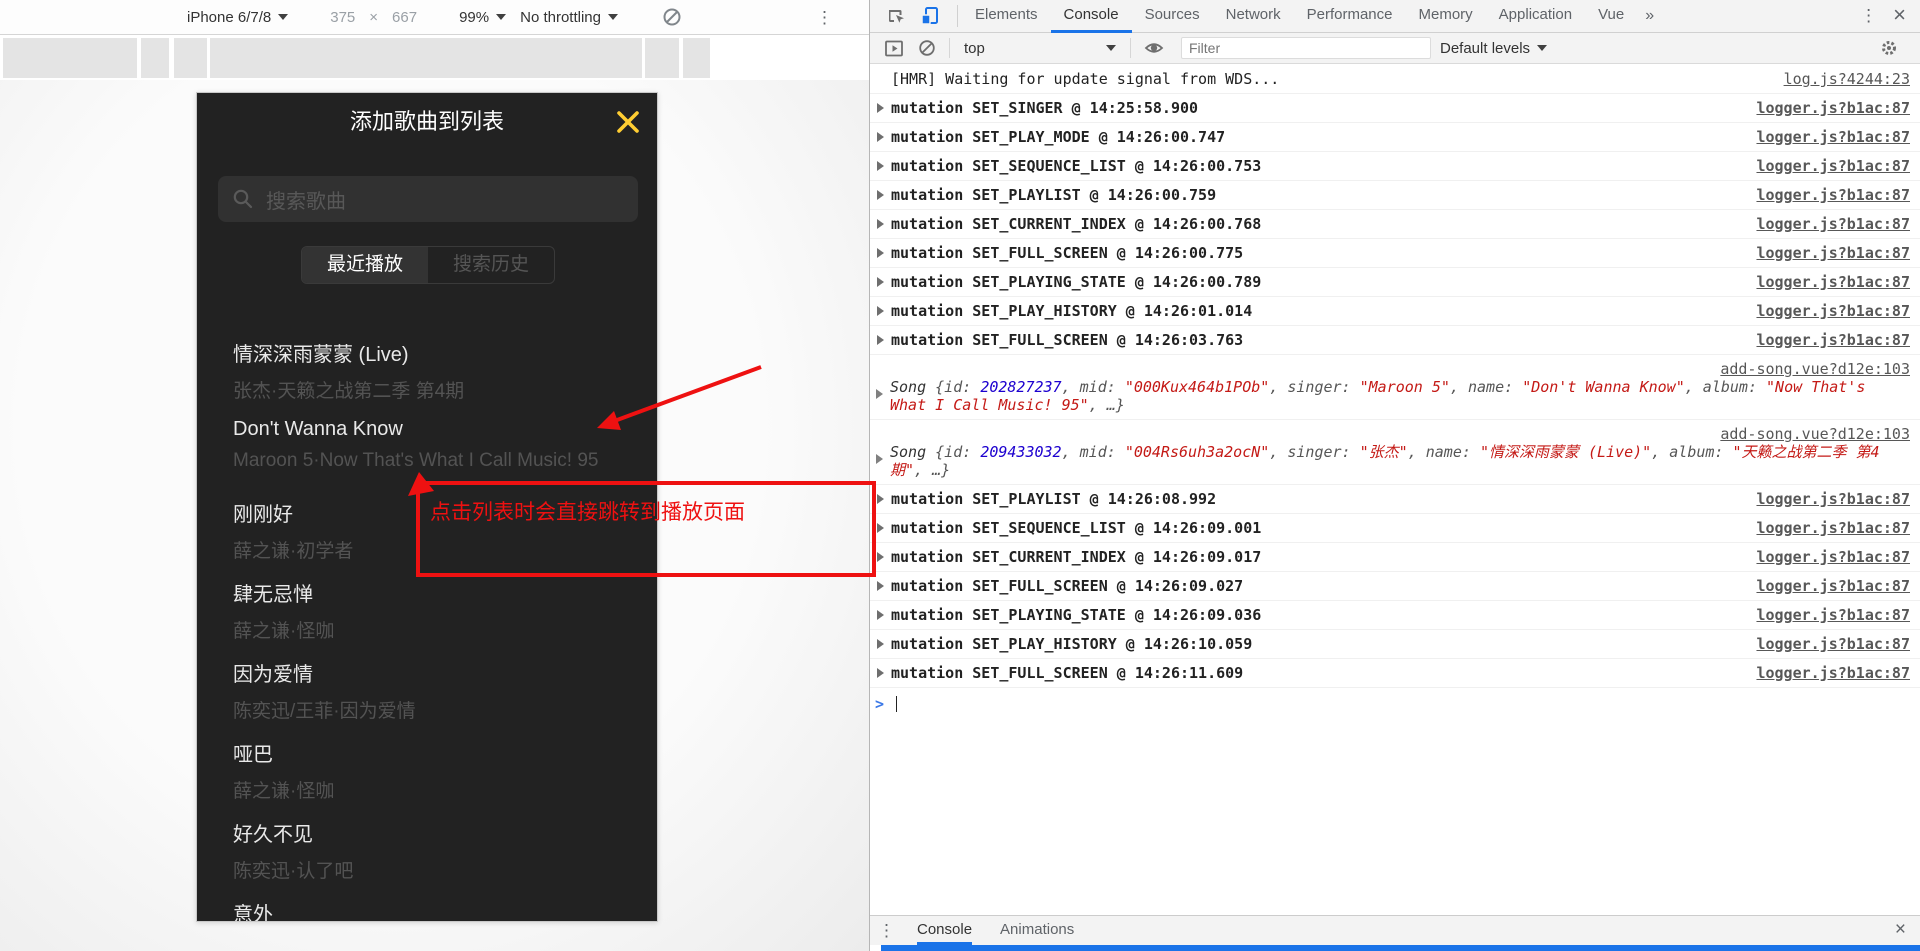 This screenshot has width=1920, height=951. Describe the element at coordinates (1172, 16) in the screenshot. I see `tab-sources: Sources` at that location.